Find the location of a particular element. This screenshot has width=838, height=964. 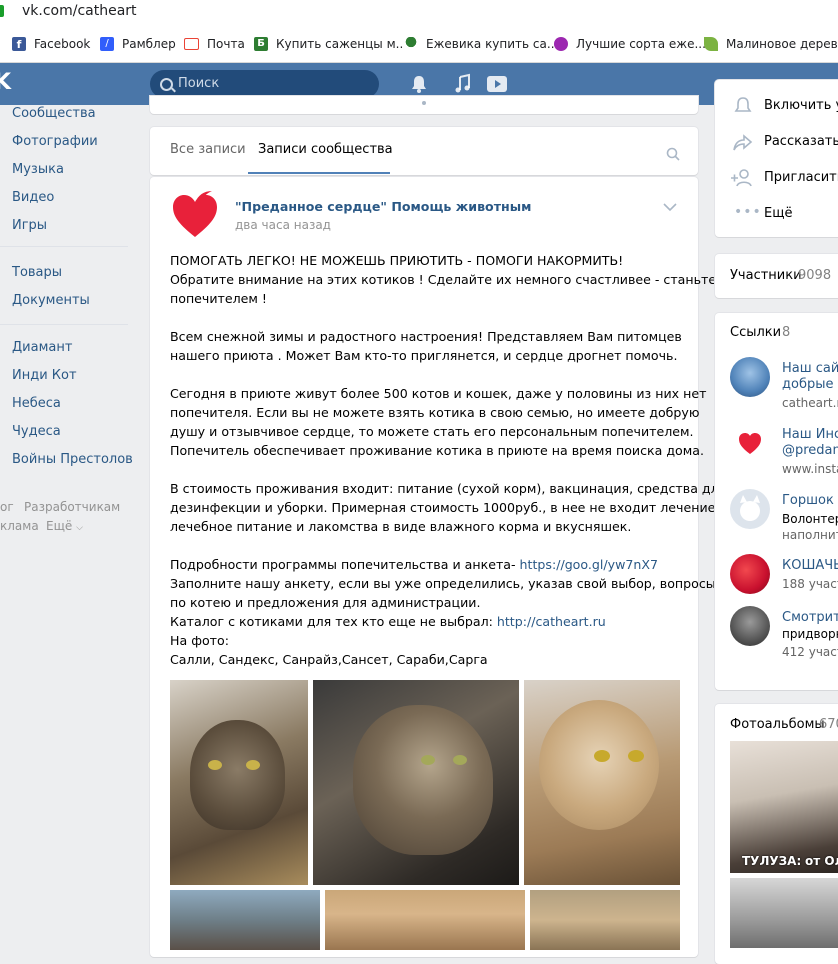

notifications-toggle: Включить у is located at coordinates (801, 105).